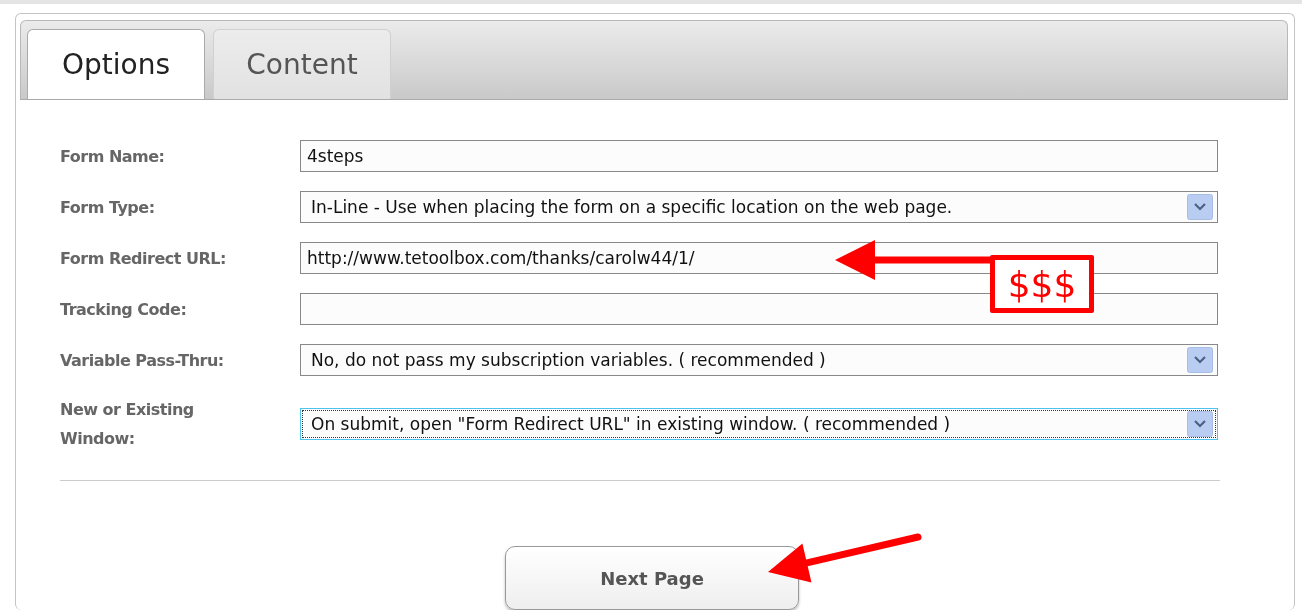 The image size is (1302, 610). Describe the element at coordinates (142, 360) in the screenshot. I see `field-label: Variable Pass-Thru:` at that location.